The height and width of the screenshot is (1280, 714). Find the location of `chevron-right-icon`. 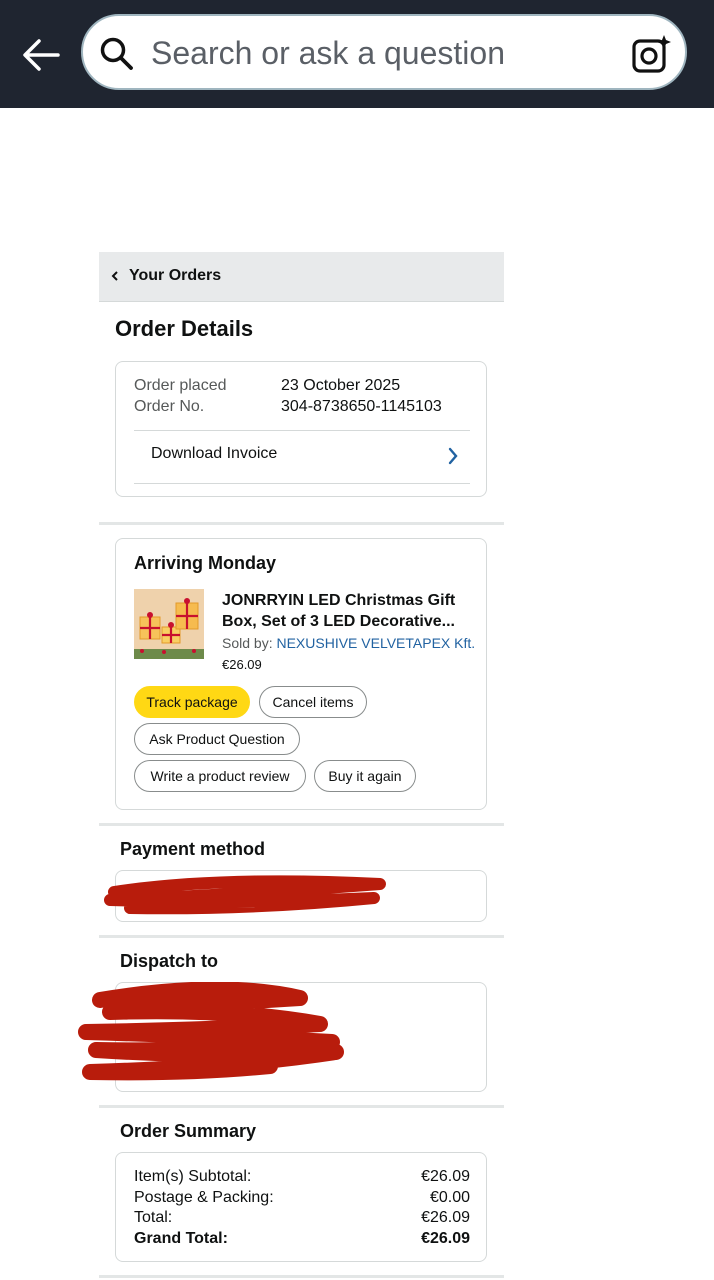

chevron-right-icon is located at coordinates (453, 456).